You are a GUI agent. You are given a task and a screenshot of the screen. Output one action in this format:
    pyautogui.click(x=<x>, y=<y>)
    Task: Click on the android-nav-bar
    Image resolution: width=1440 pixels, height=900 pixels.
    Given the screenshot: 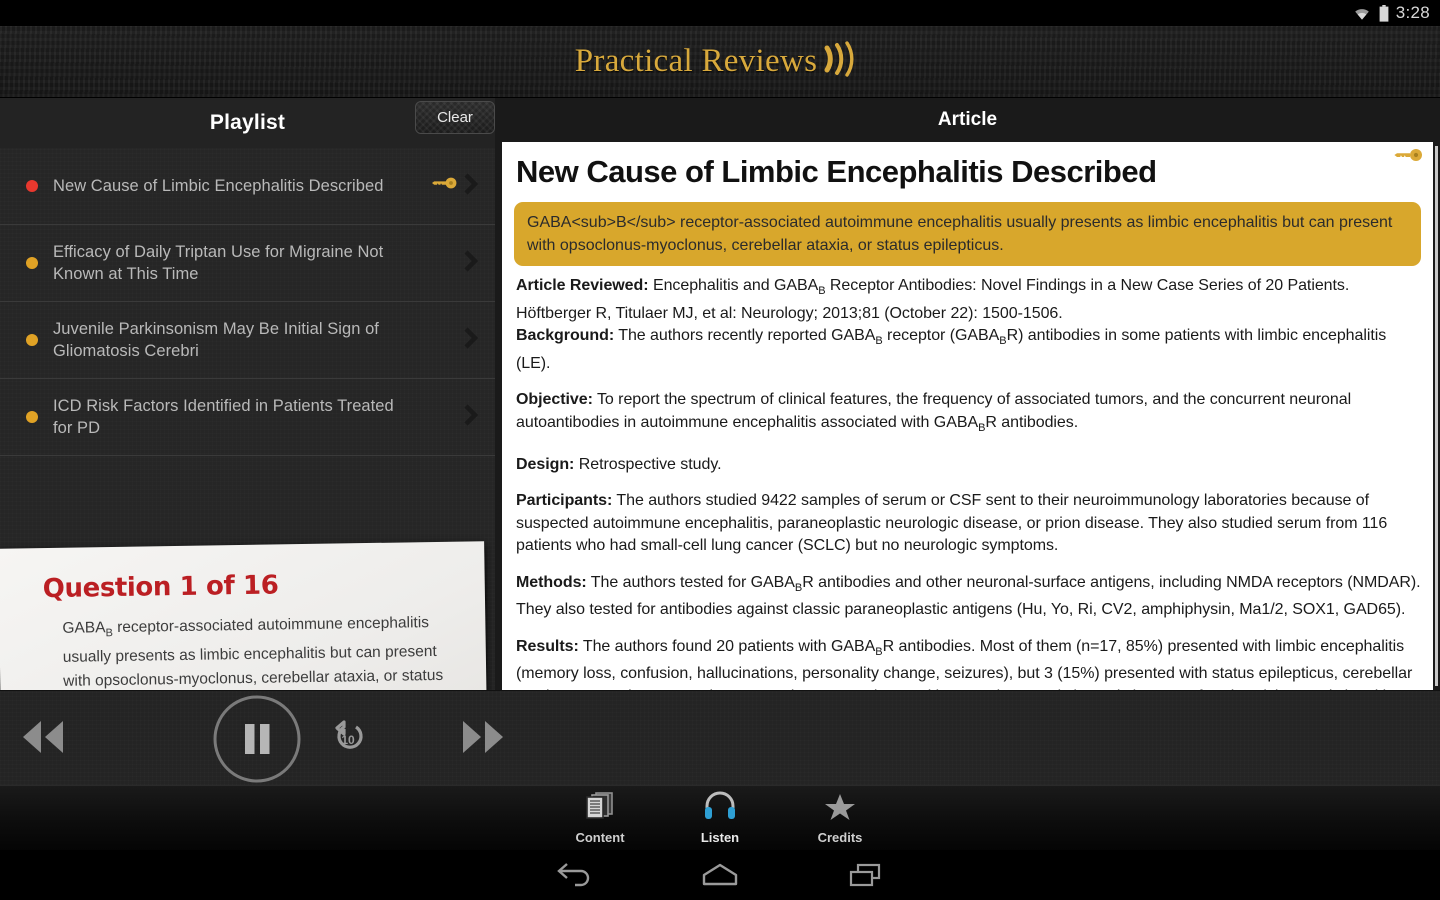 What is the action you would take?
    pyautogui.click(x=720, y=875)
    